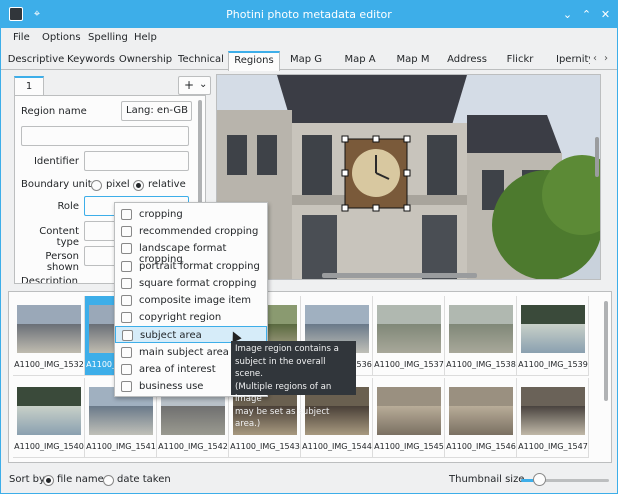 Image resolution: width=618 pixels, height=494 pixels. I want to click on region-name-input, so click(105, 136).